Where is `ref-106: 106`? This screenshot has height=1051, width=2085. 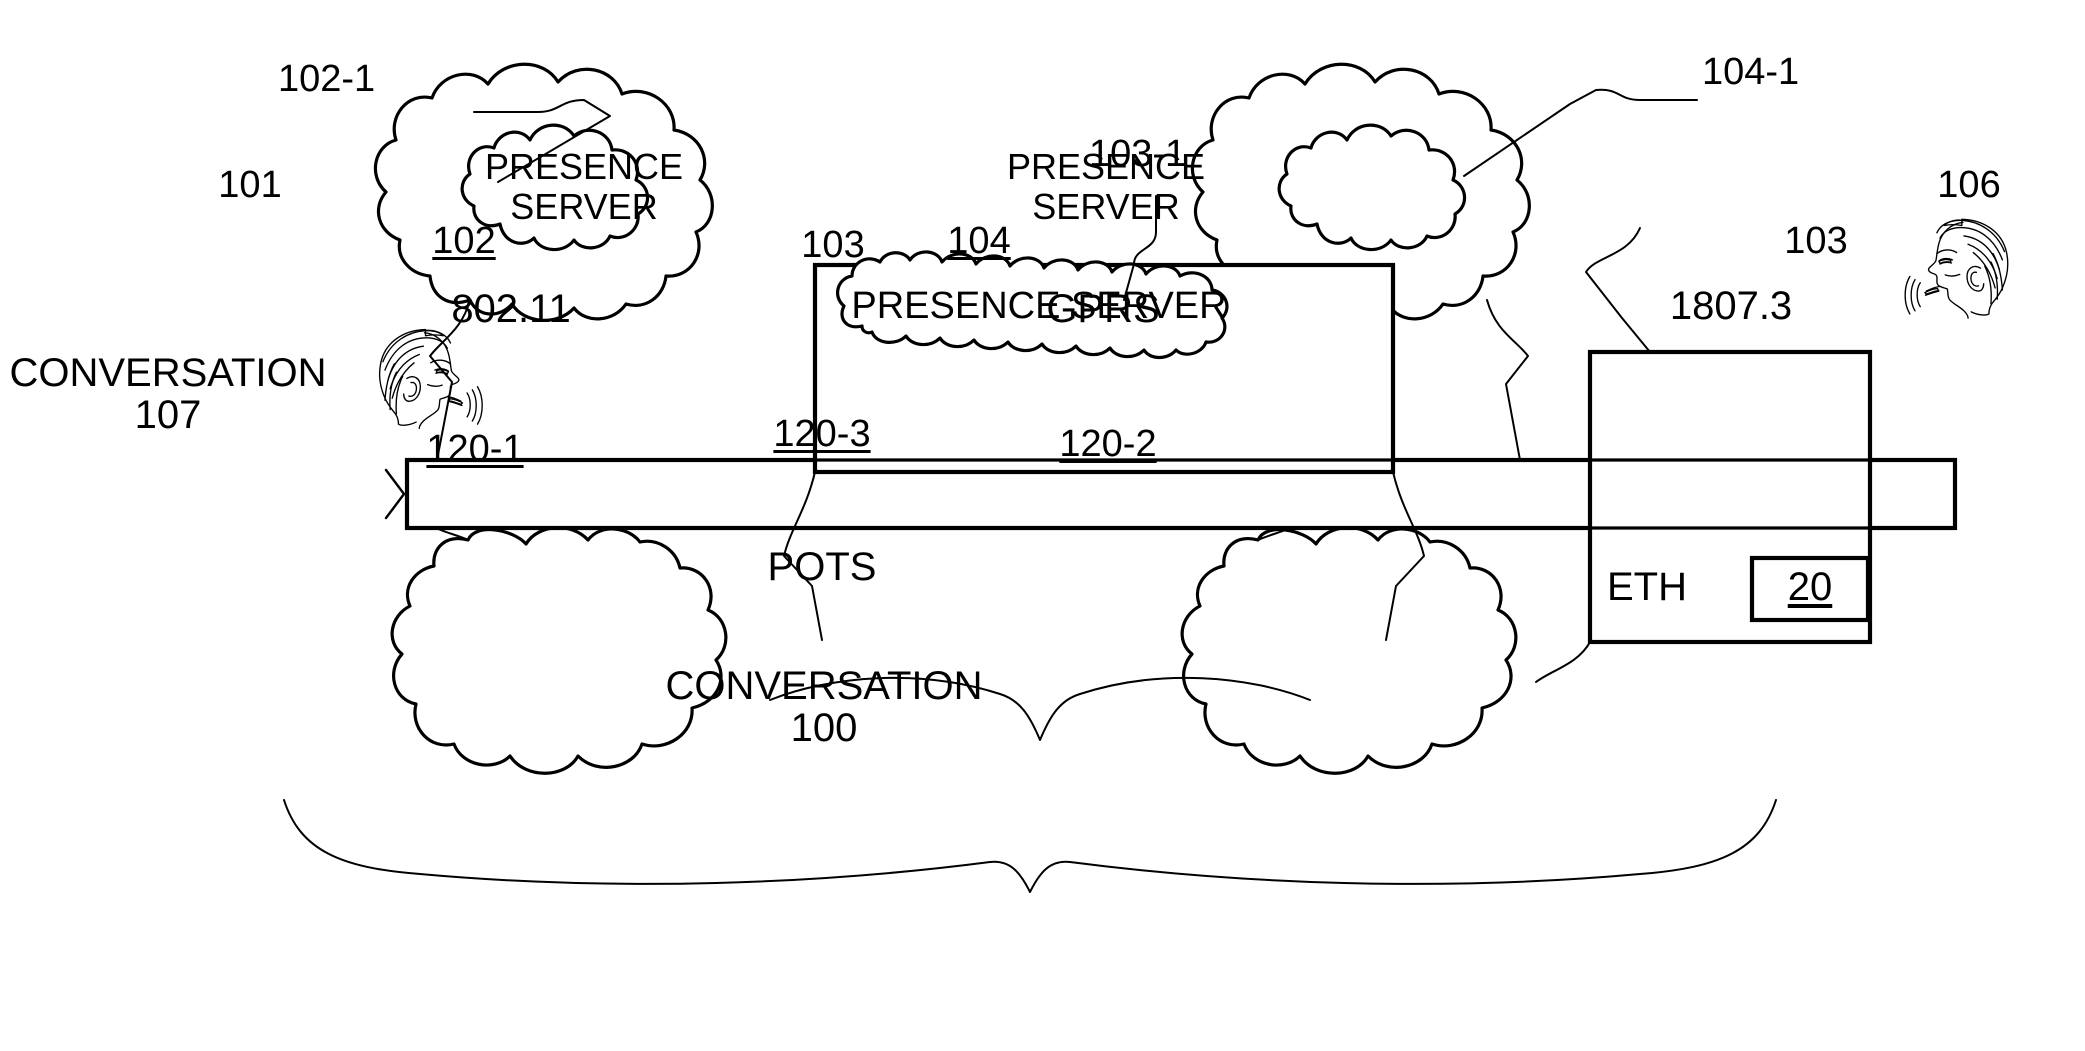 ref-106: 106 is located at coordinates (1969, 185).